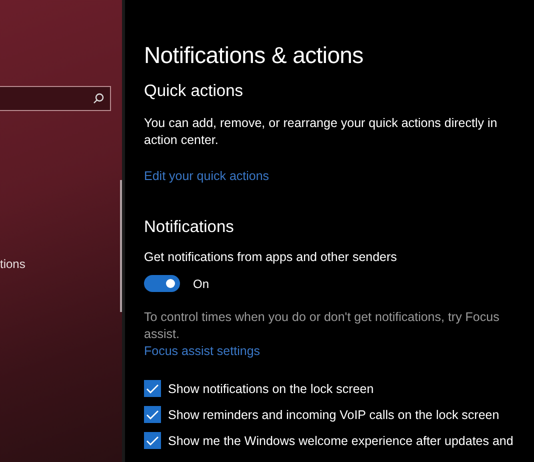 The image size is (534, 462). I want to click on edit-quick-actions-link: Edit your quick actions, so click(207, 176).